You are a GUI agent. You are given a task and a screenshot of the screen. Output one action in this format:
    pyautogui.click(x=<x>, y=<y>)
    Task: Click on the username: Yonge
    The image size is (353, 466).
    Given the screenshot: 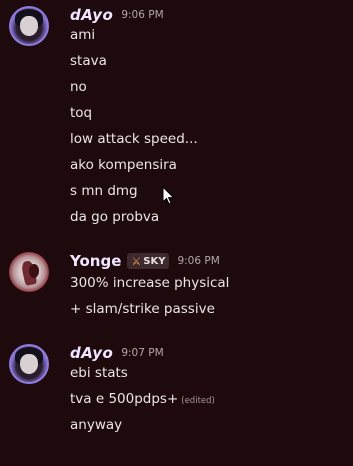 What is the action you would take?
    pyautogui.click(x=95, y=261)
    